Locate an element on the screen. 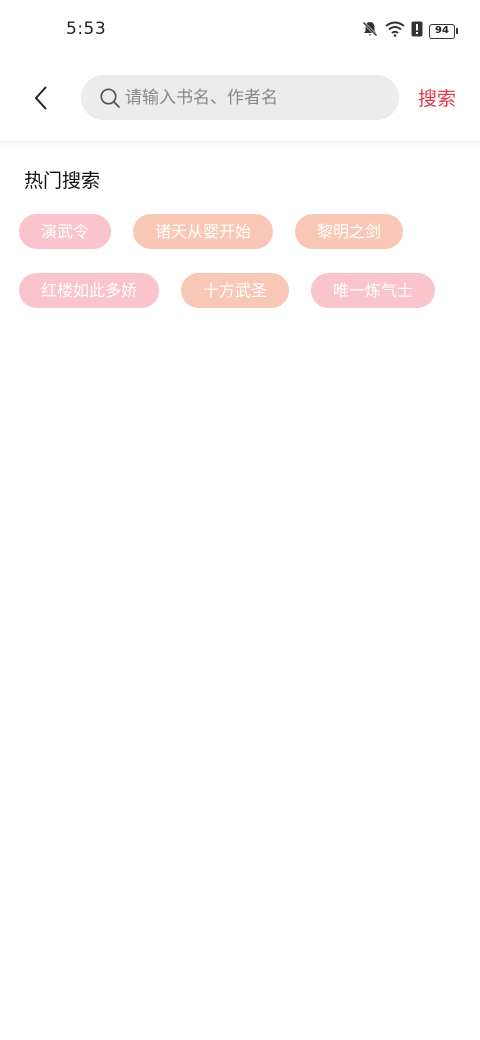 This screenshot has height=1040, width=480. bell-off-icon is located at coordinates (370, 31).